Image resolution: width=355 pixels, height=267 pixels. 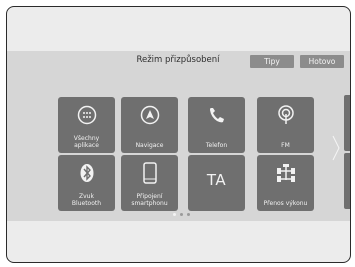 What do you see at coordinates (86, 142) in the screenshot?
I see `tile-label: Všechny aplikace` at bounding box center [86, 142].